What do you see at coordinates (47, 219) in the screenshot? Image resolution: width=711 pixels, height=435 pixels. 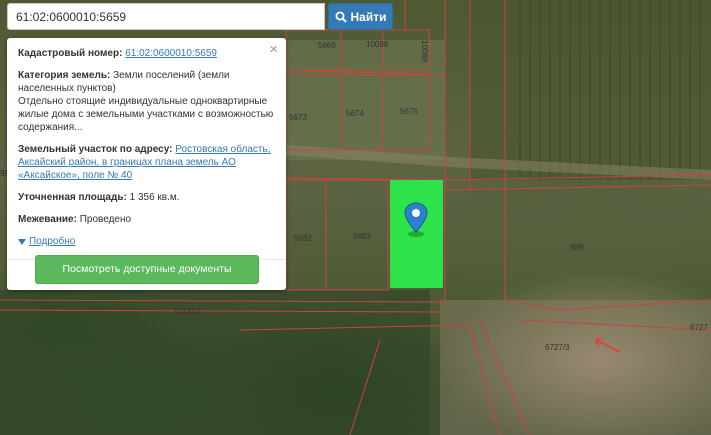 I see `survey-label: Межевание:` at bounding box center [47, 219].